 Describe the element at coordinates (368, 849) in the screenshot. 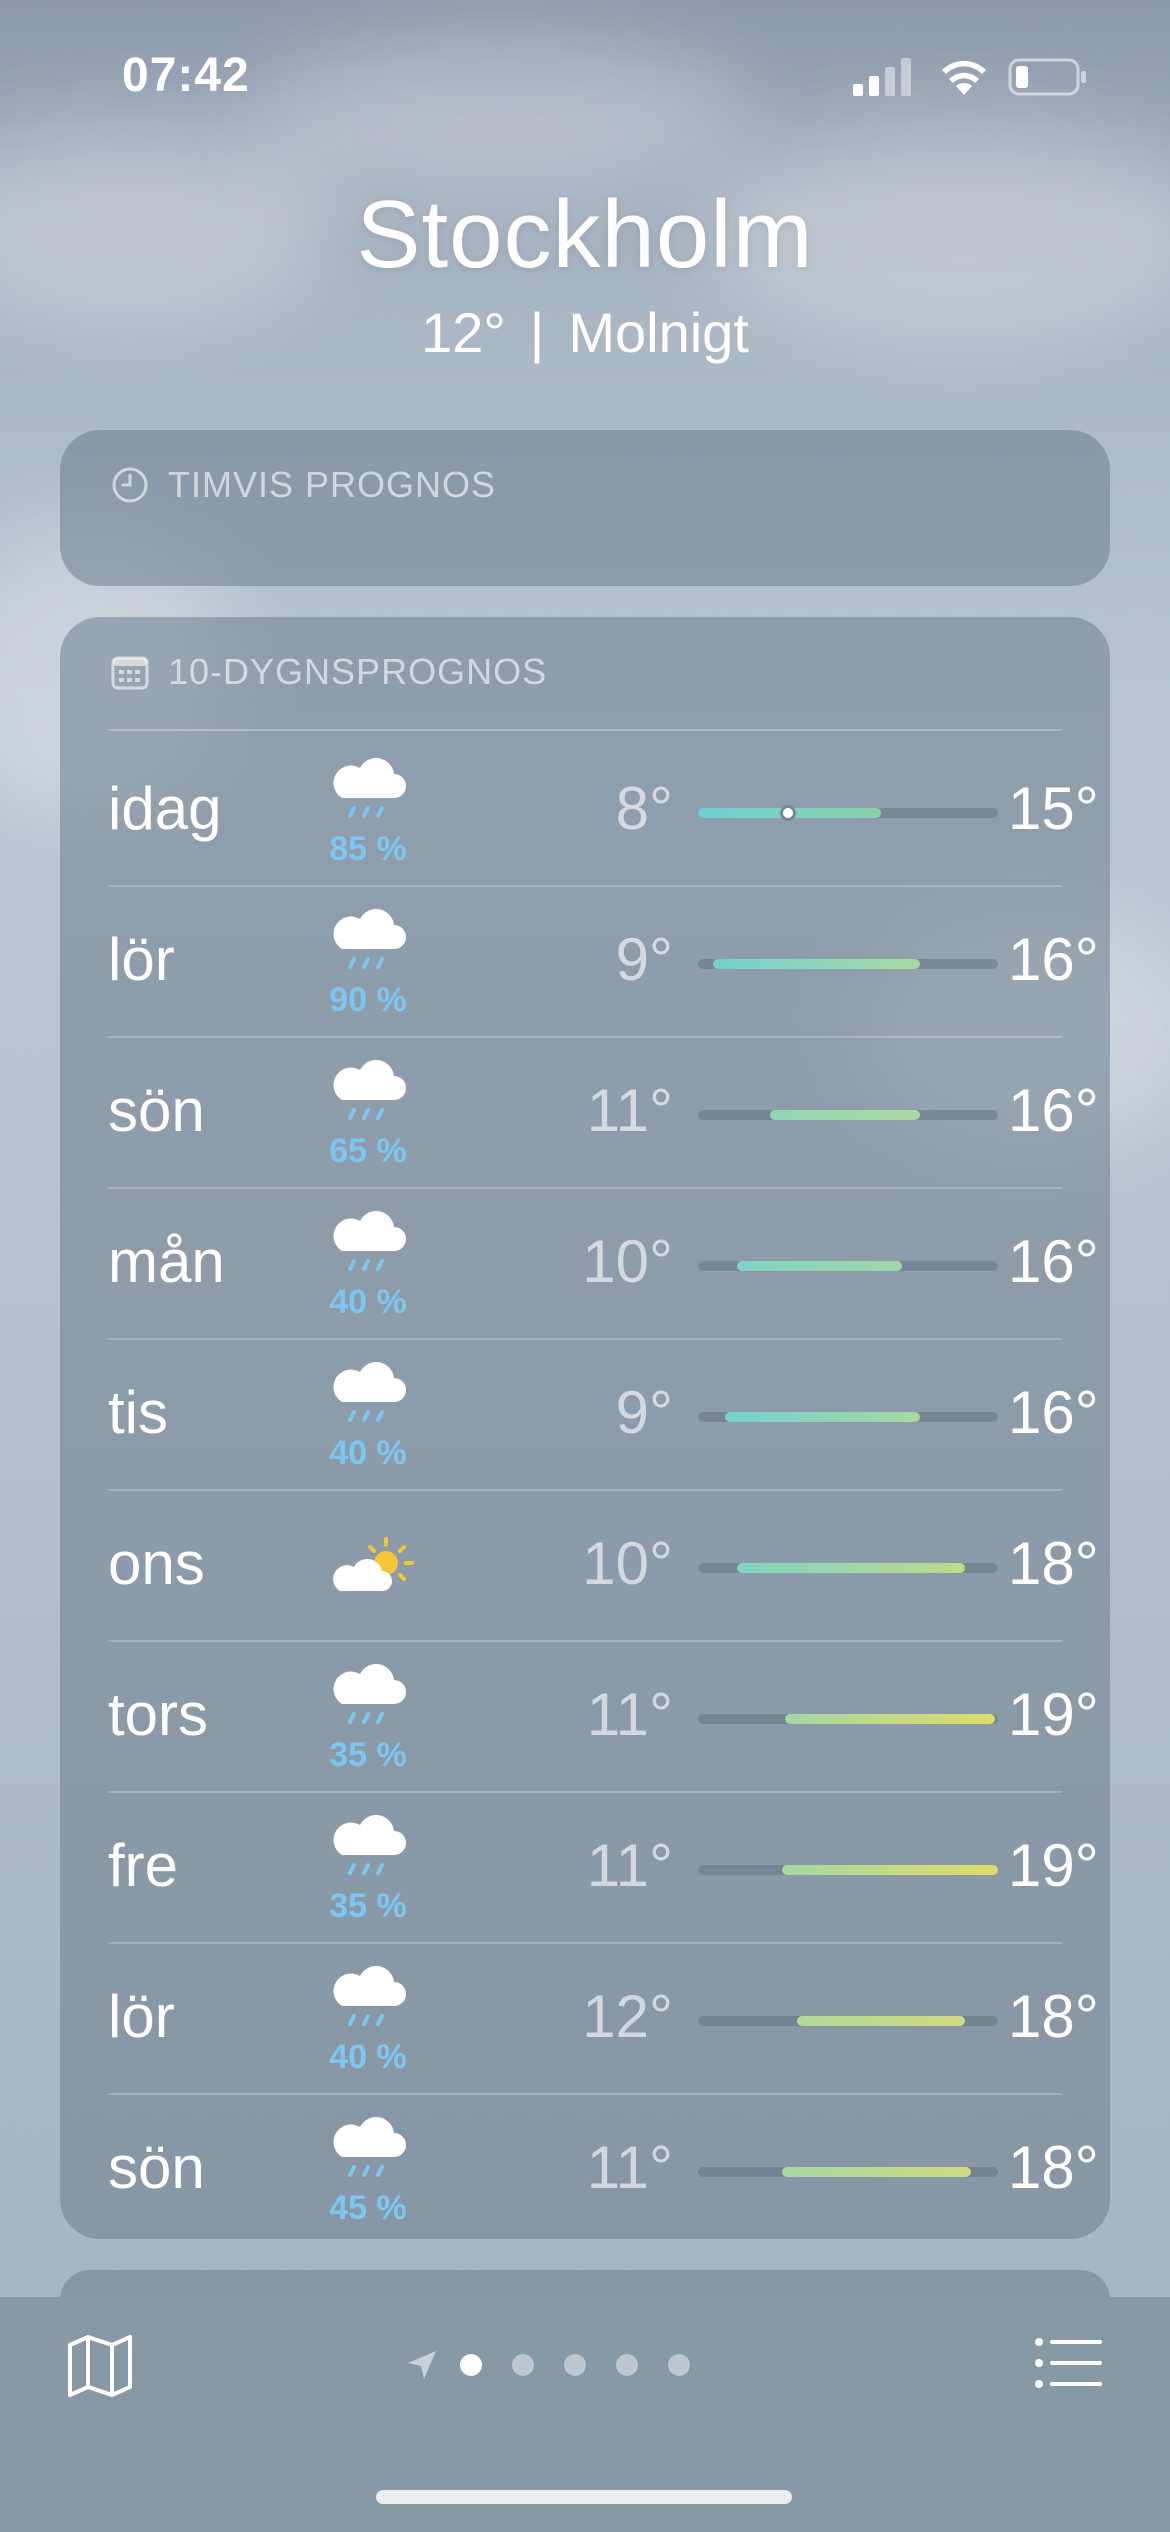

I see `precipitation-chance: 85 %` at that location.